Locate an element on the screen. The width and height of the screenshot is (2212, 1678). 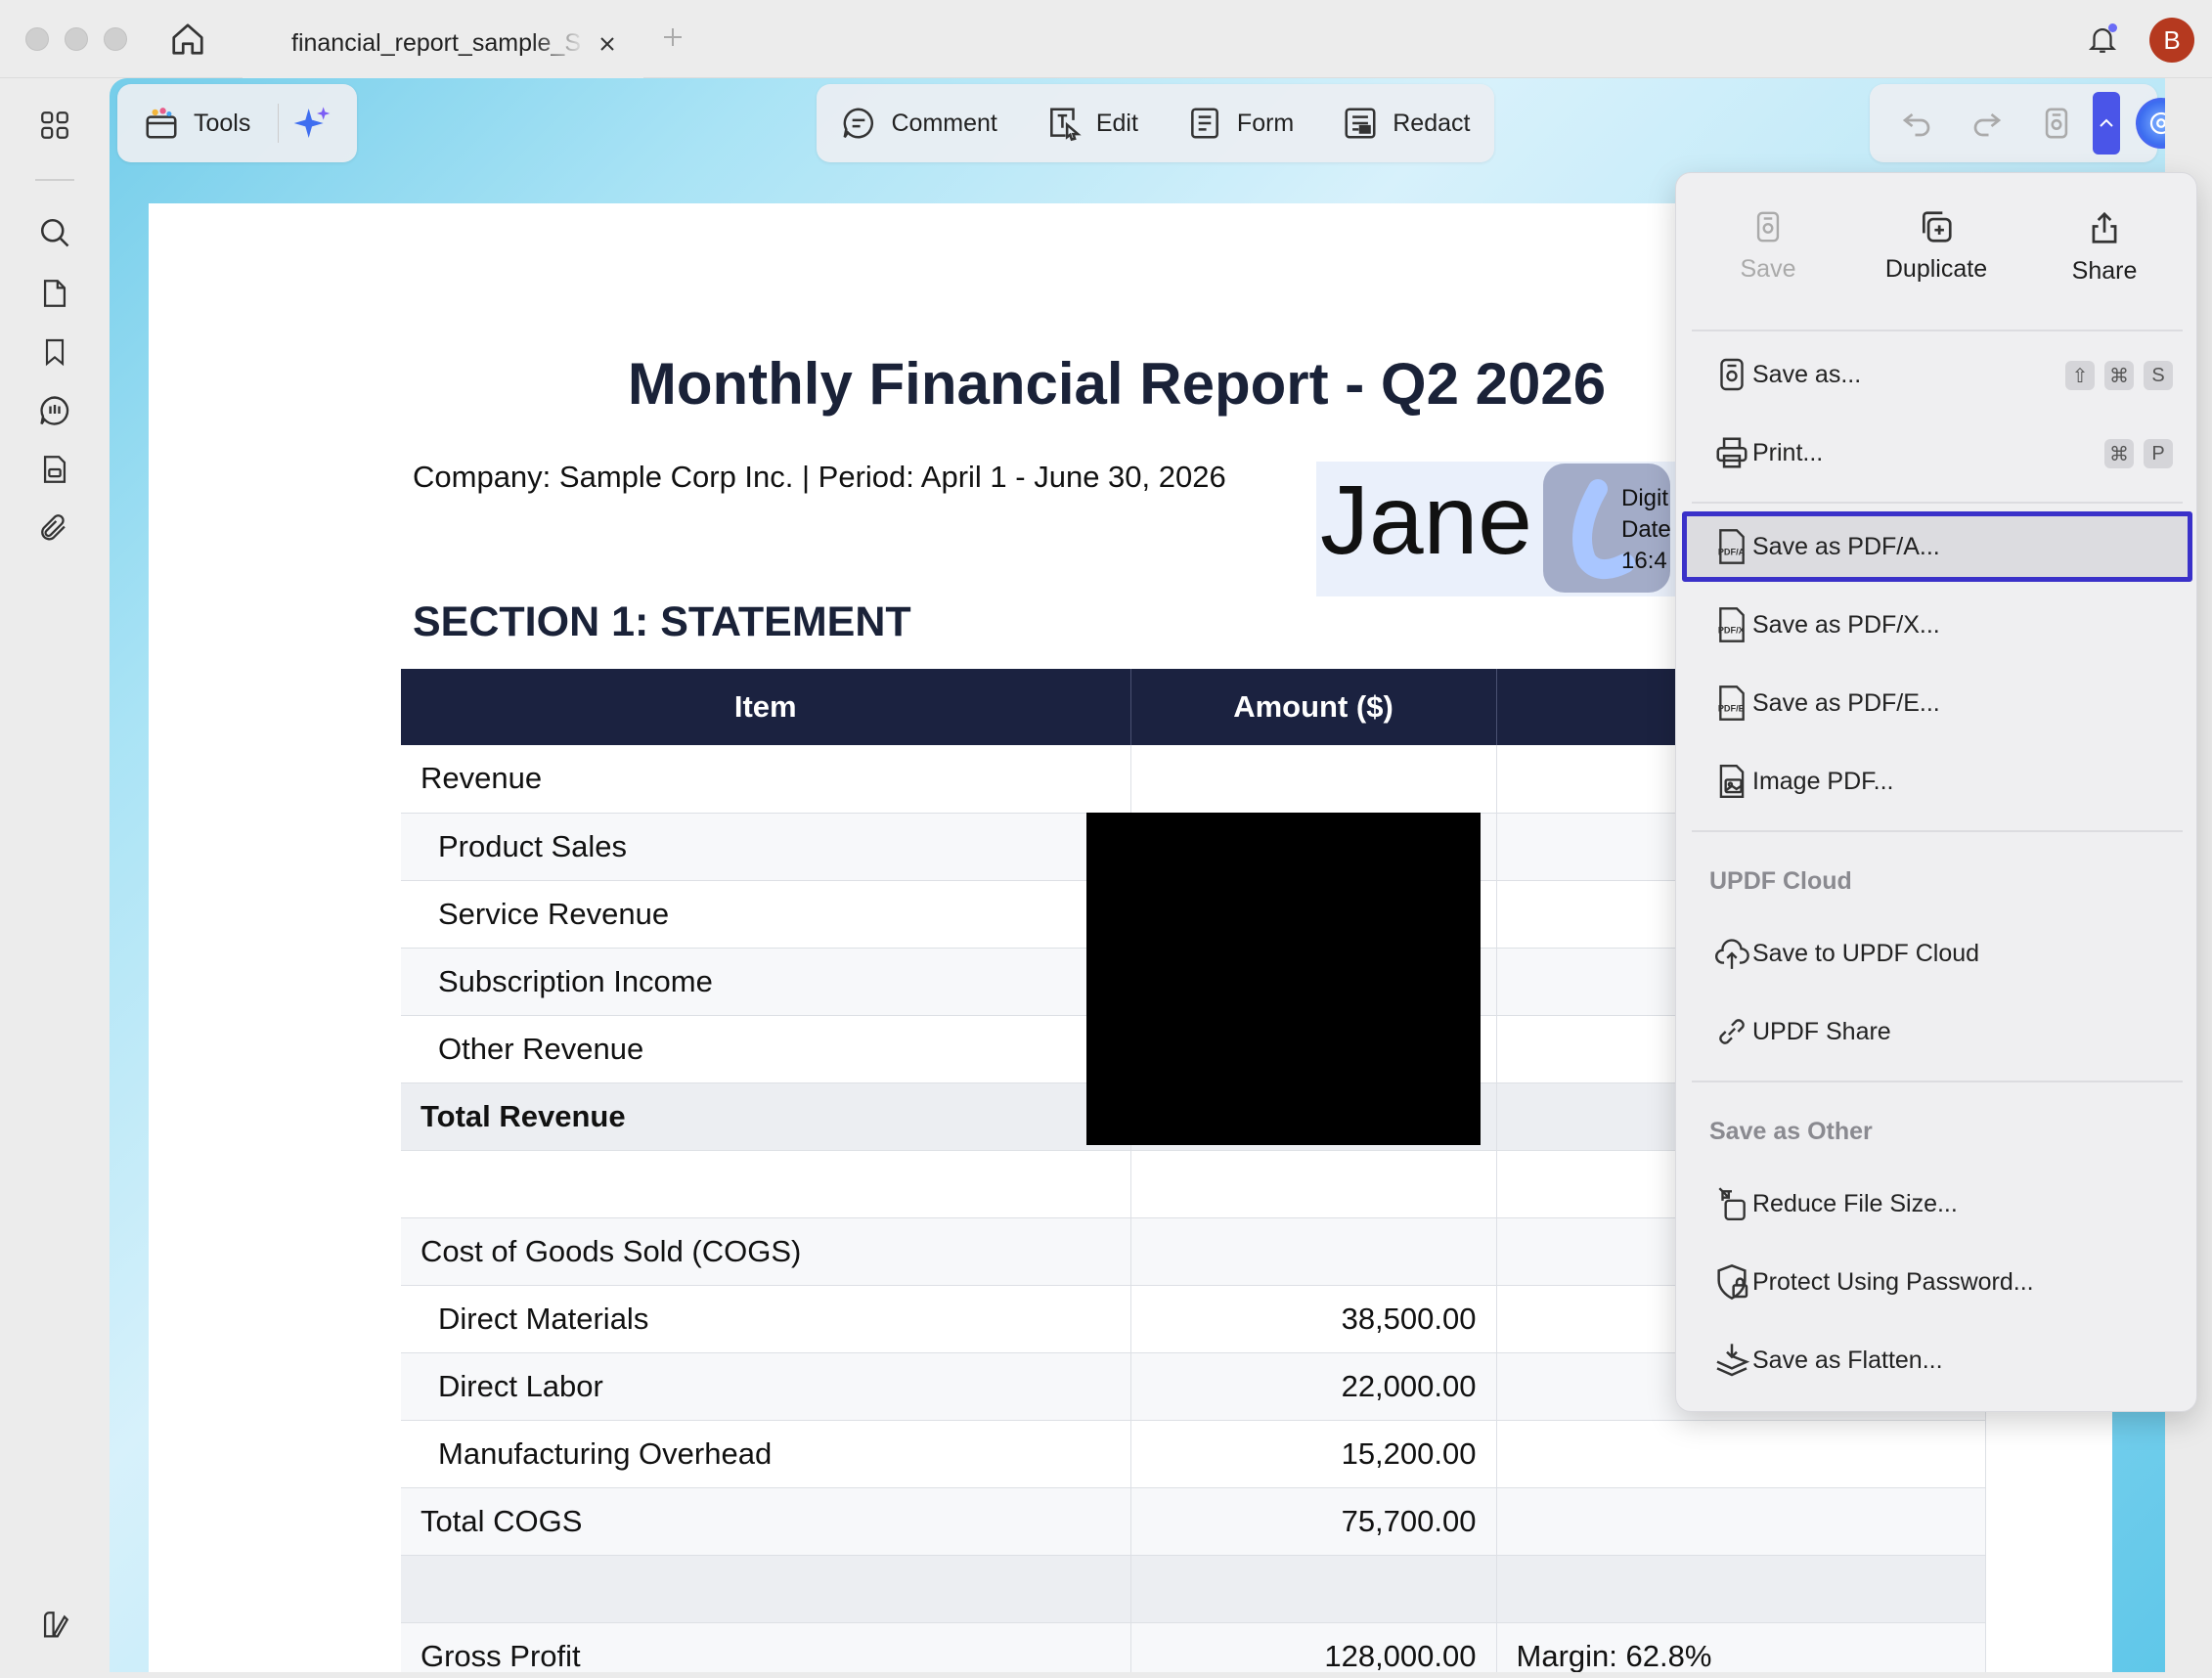
save-icon is located at coordinates (2056, 124).